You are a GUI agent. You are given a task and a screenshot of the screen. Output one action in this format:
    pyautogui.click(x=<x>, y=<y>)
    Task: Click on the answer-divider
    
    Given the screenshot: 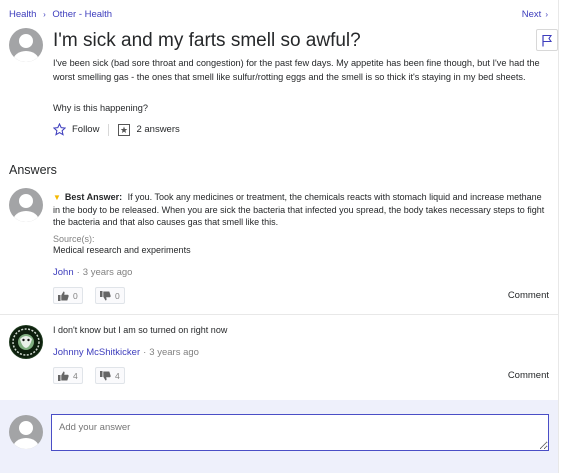 What is the action you would take?
    pyautogui.click(x=279, y=314)
    